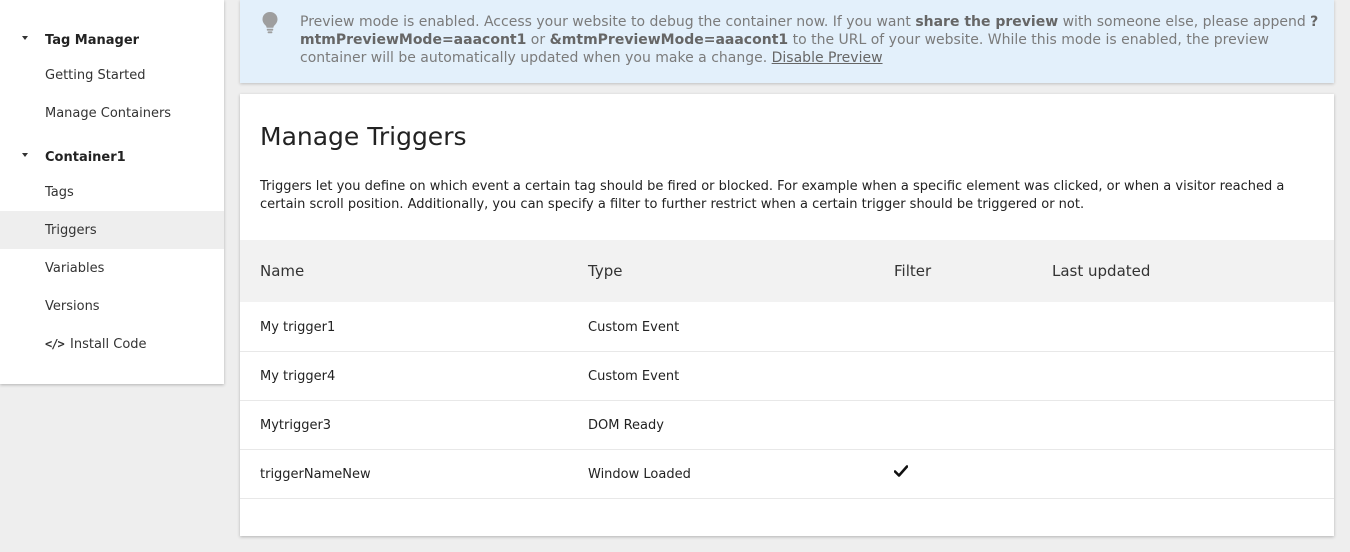 The height and width of the screenshot is (552, 1350). I want to click on trigger-type: Window Loaded, so click(639, 474).